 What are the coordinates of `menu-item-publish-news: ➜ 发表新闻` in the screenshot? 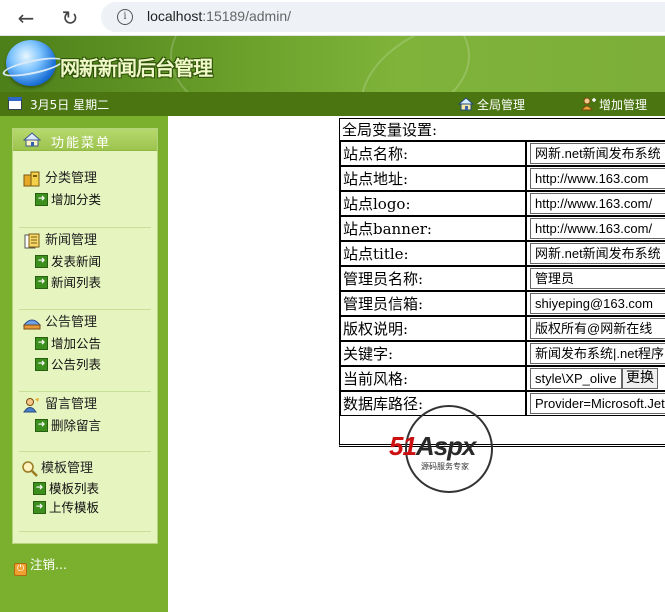 It's located at (86, 261).